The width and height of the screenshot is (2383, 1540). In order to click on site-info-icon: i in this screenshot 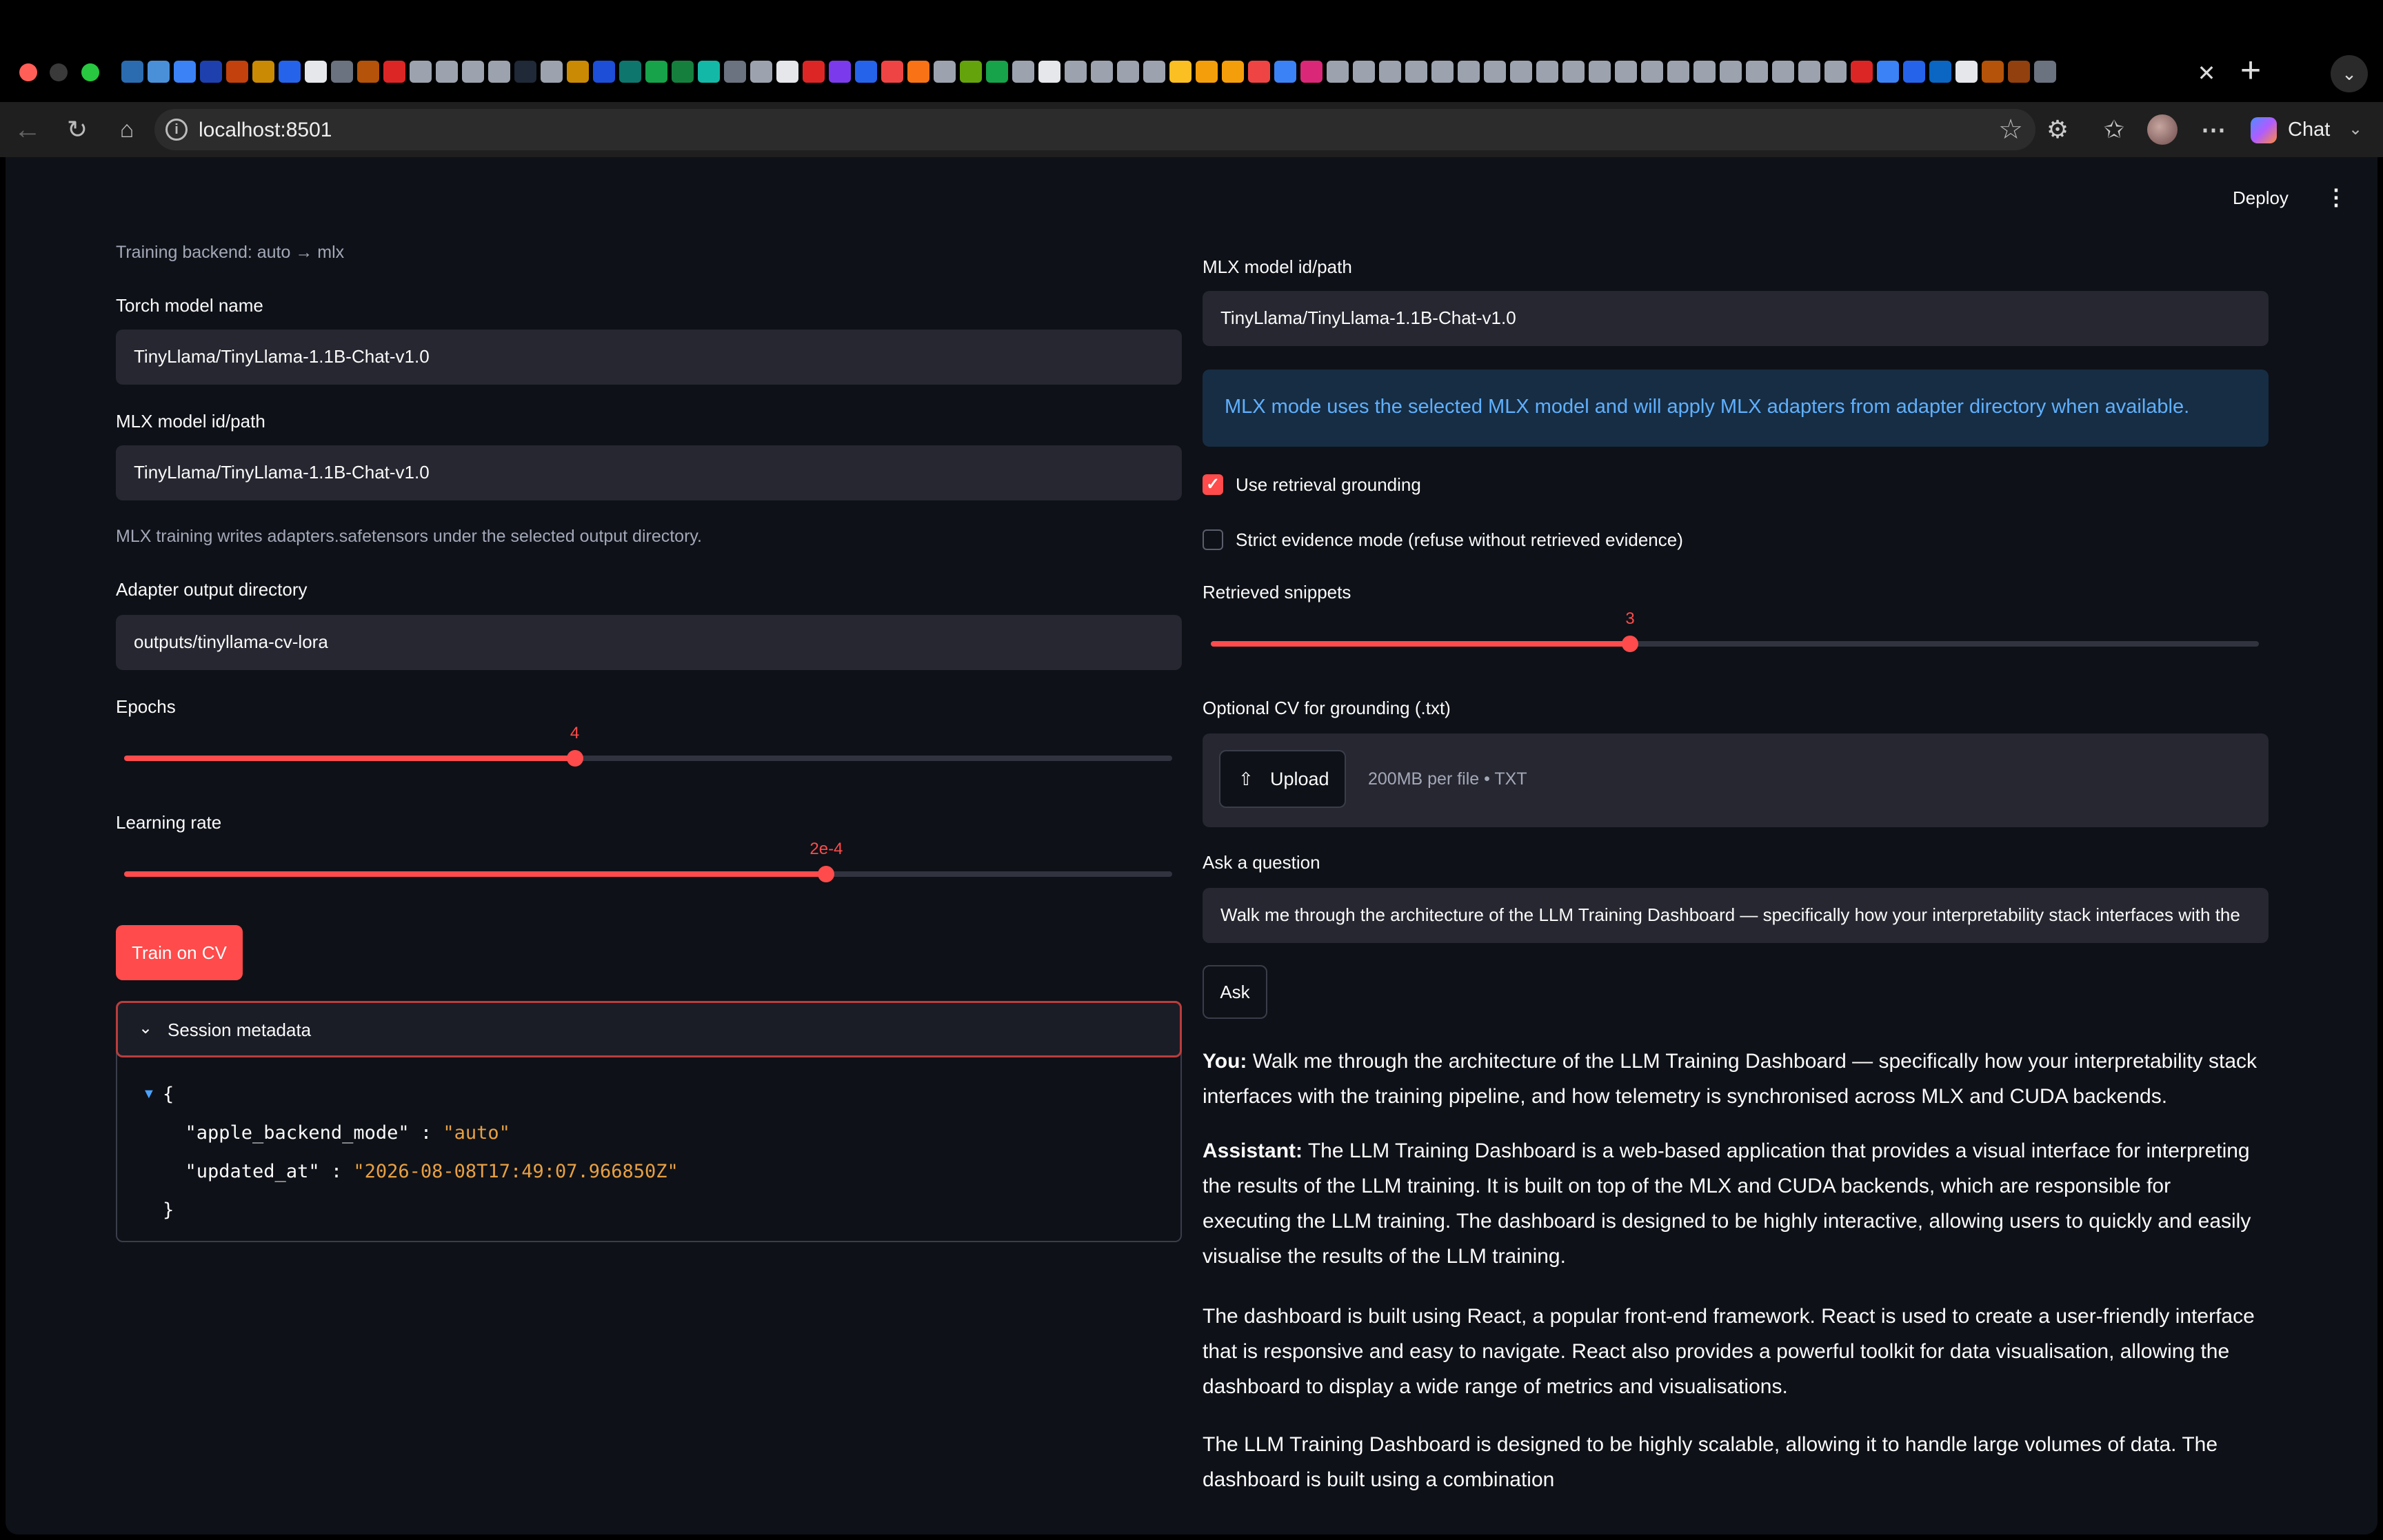, I will do `click(176, 130)`.